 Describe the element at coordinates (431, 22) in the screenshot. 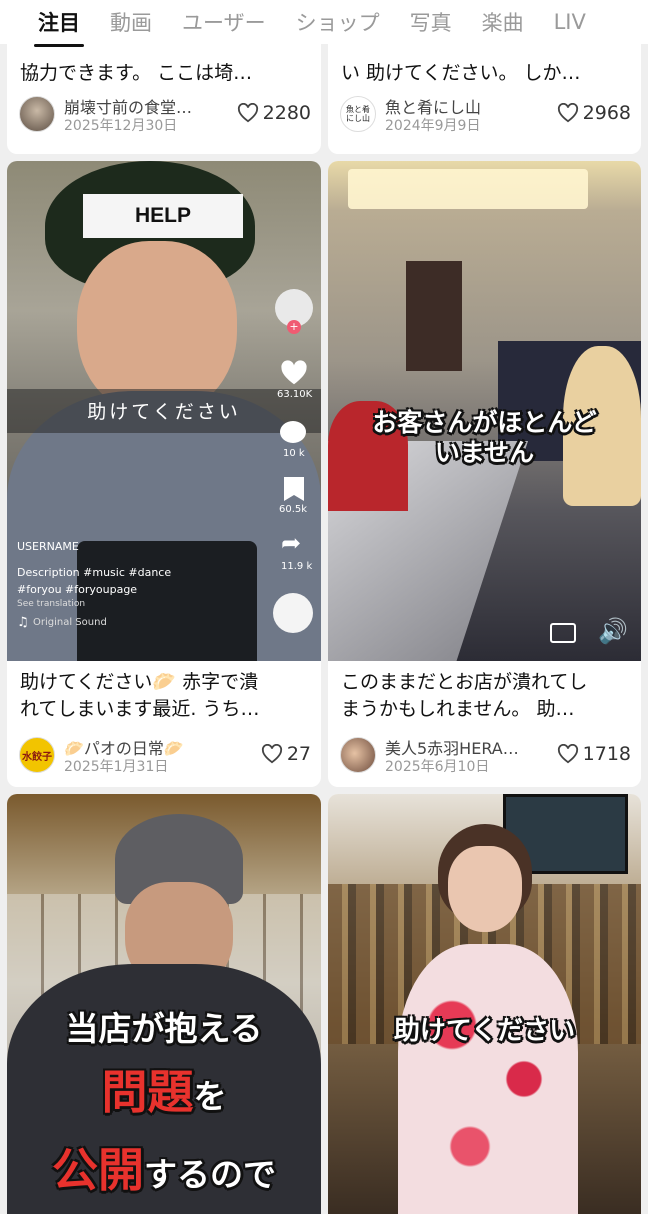

I see `tab-photos: 写真` at that location.